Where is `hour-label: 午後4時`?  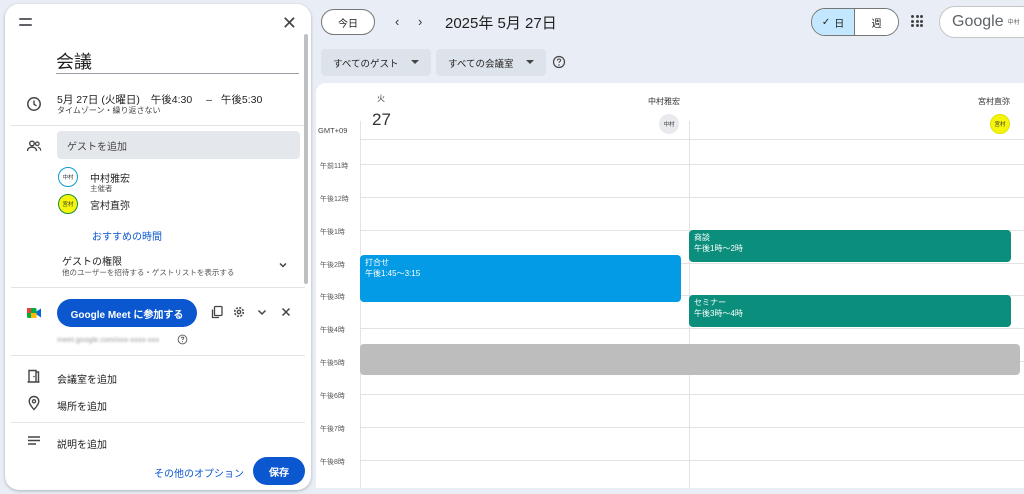 hour-label: 午後4時 is located at coordinates (332, 330).